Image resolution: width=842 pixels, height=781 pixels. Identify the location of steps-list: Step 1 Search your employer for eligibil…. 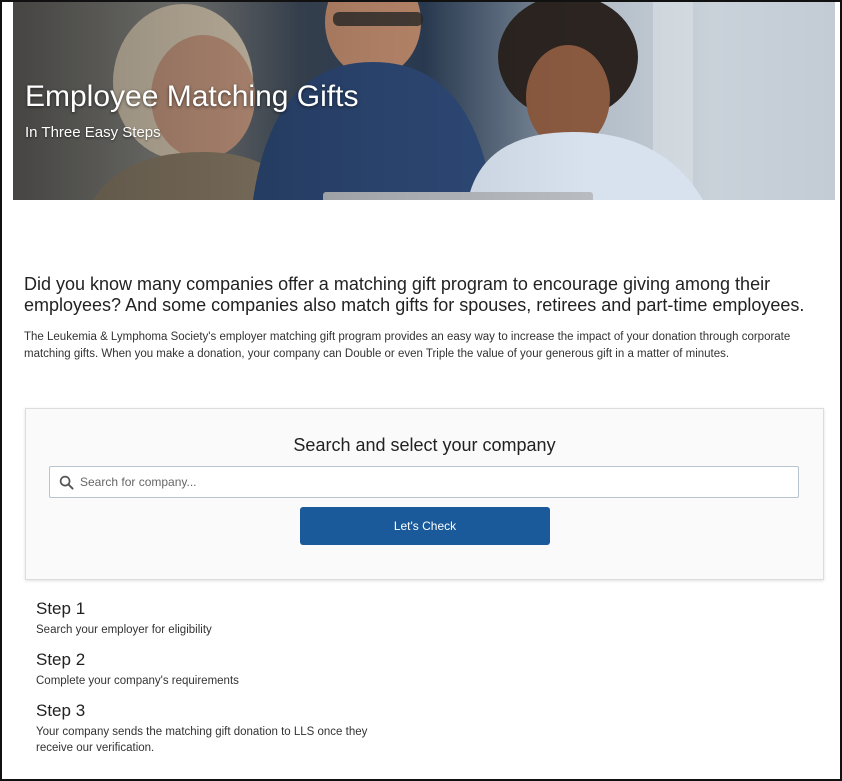
(236, 682).